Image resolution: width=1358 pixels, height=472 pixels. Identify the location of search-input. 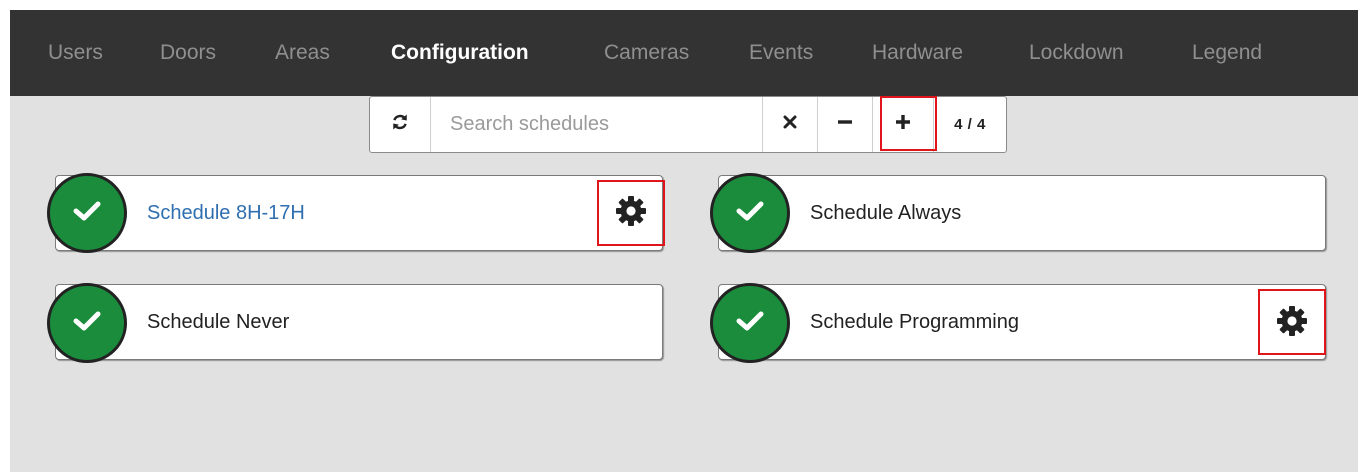
(597, 124).